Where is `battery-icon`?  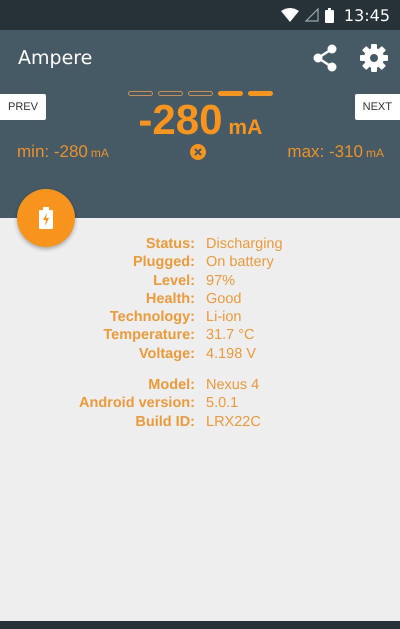
battery-icon is located at coordinates (329, 15).